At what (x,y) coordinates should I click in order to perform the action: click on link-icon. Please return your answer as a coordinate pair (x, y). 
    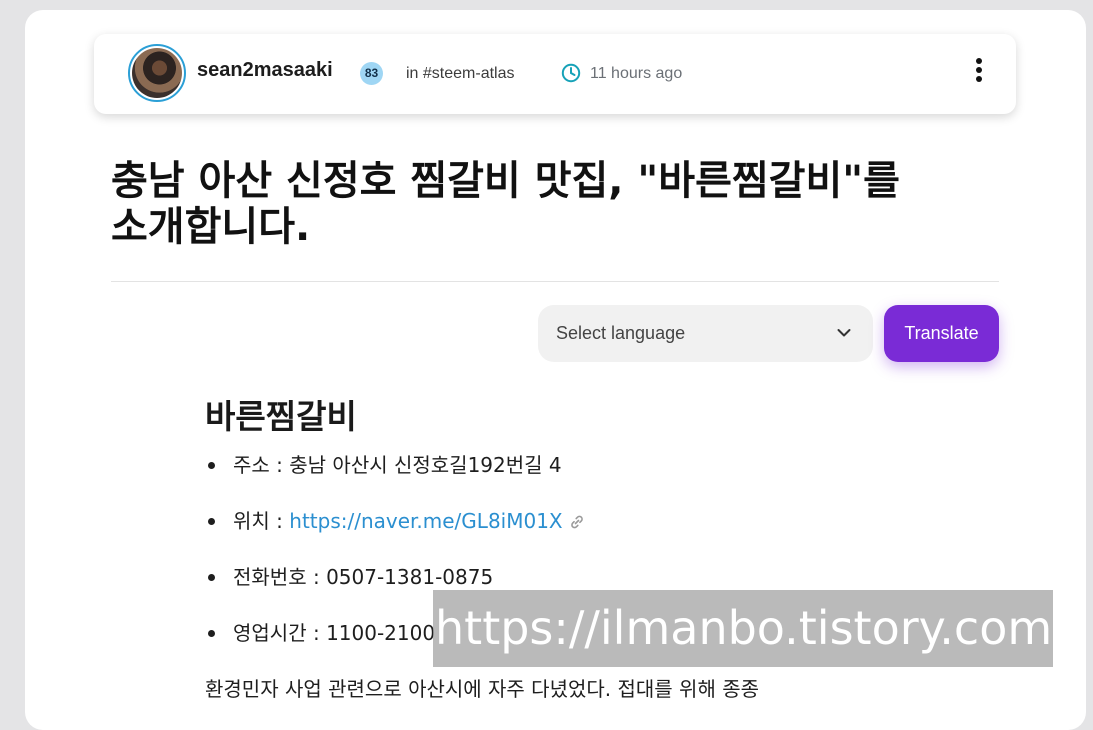
    Looking at the image, I should click on (576, 522).